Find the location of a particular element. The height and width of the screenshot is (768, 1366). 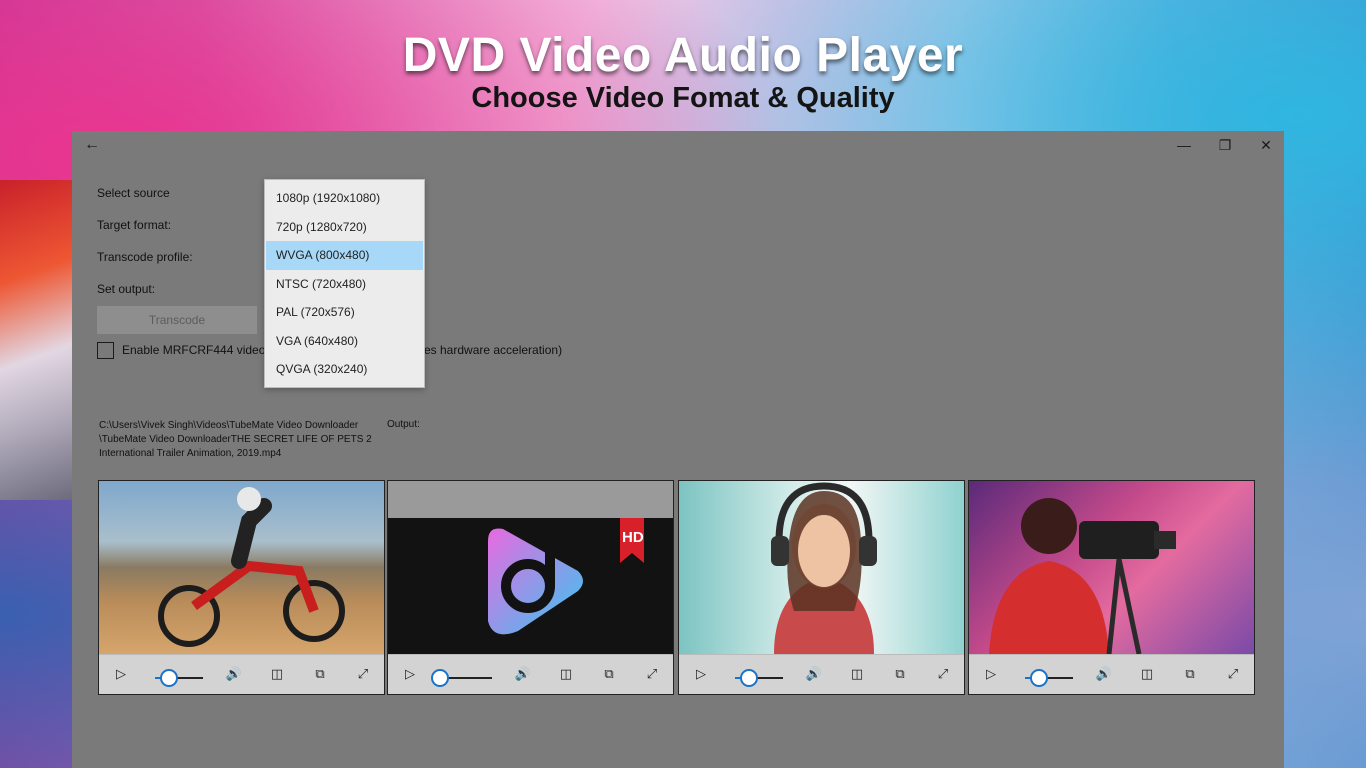

close-icon: ✕ is located at coordinates (1266, 145).